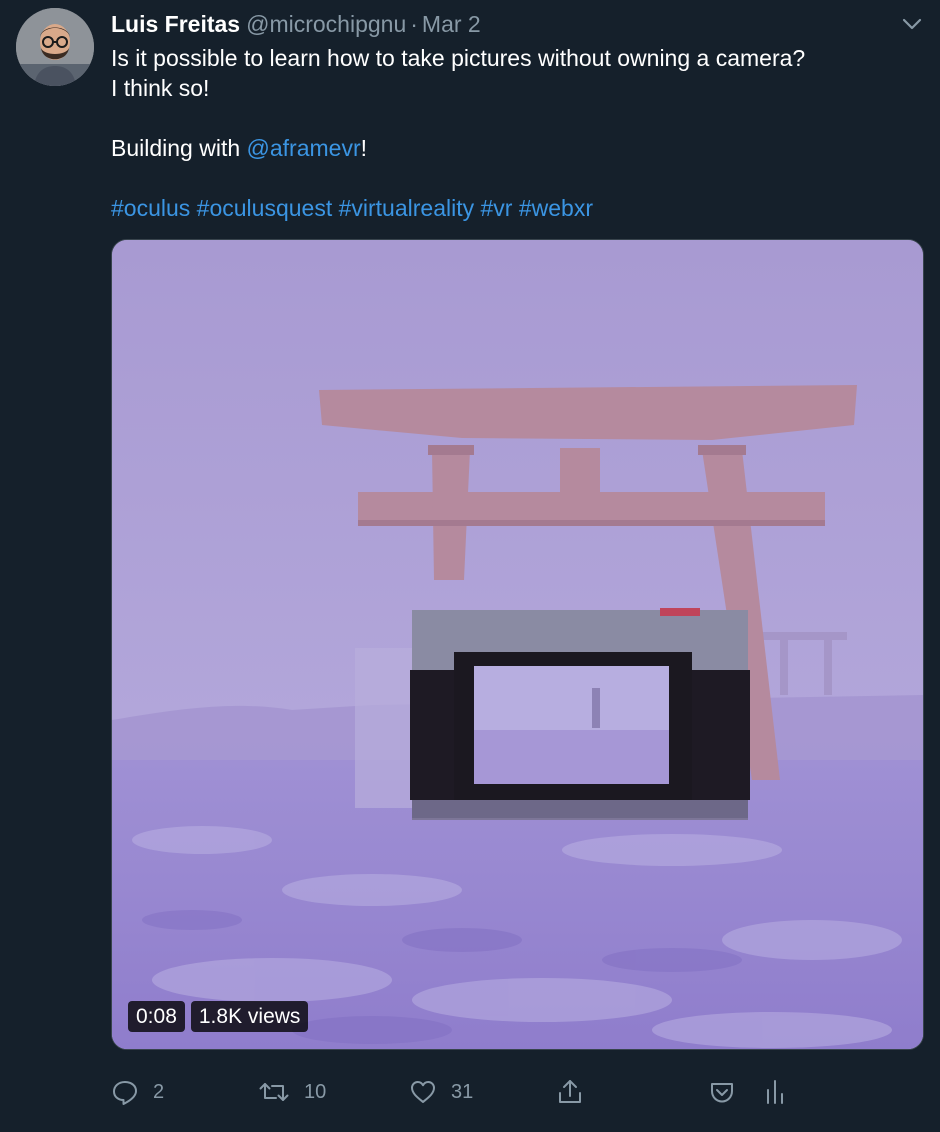 The height and width of the screenshot is (1132, 940). Describe the element at coordinates (441, 1092) in the screenshot. I see `like-button: 31` at that location.